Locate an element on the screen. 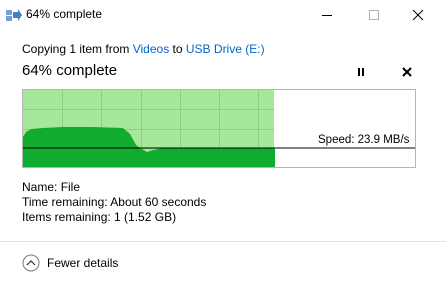 The height and width of the screenshot is (283, 446). items-remaining-label: Items remaining: is located at coordinates (66, 217).